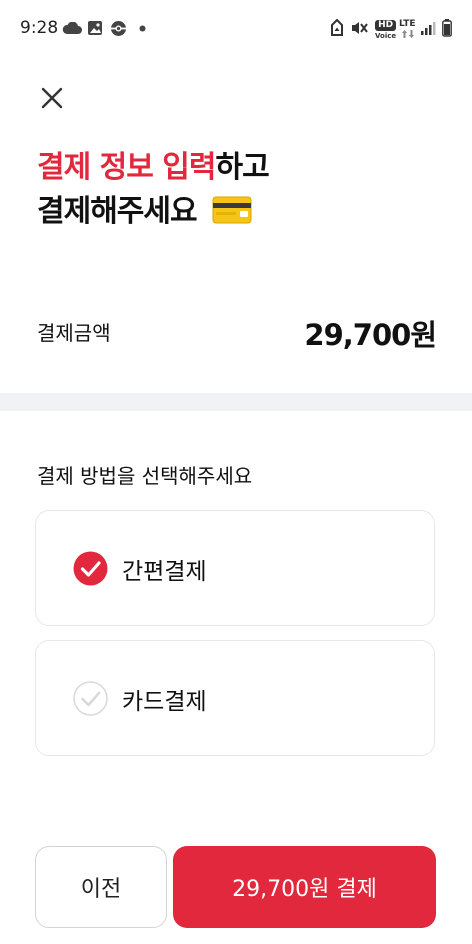 The height and width of the screenshot is (944, 472). I want to click on title-line-2: 결제해주세요, so click(153, 212).